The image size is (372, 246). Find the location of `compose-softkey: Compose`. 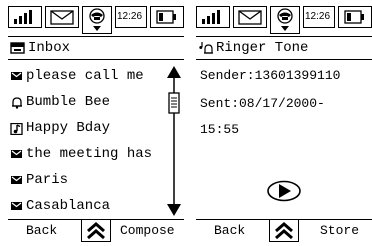

compose-softkey: Compose is located at coordinates (147, 231).